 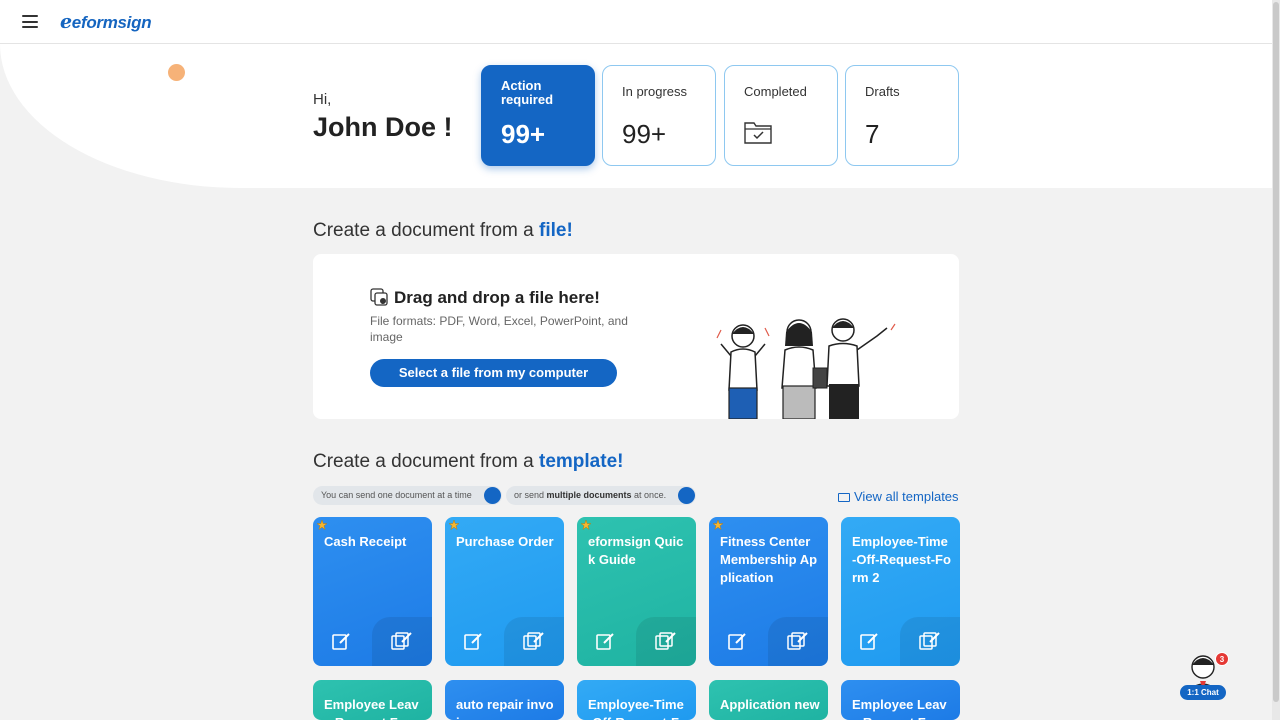 I want to click on folder-icon, so click(x=844, y=497).